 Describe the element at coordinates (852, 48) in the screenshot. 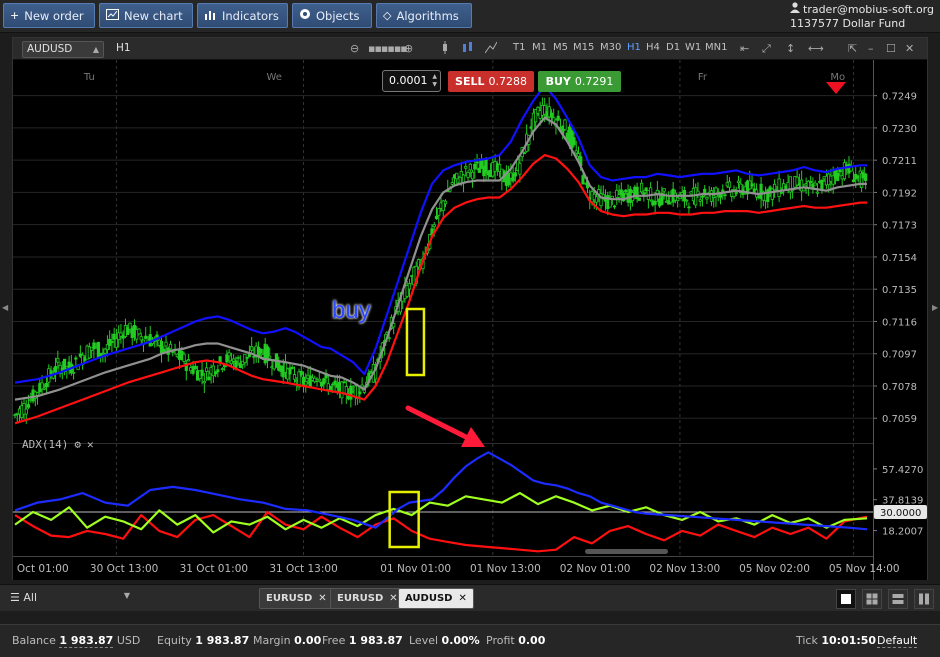

I see `detach-icon: ⇱` at that location.